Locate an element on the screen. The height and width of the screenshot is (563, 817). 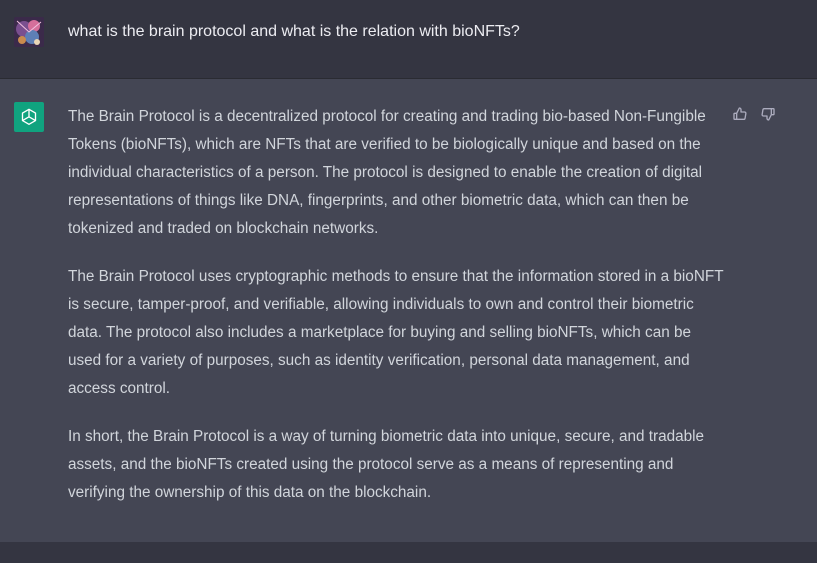
thumbs-down-button is located at coordinates (768, 114).